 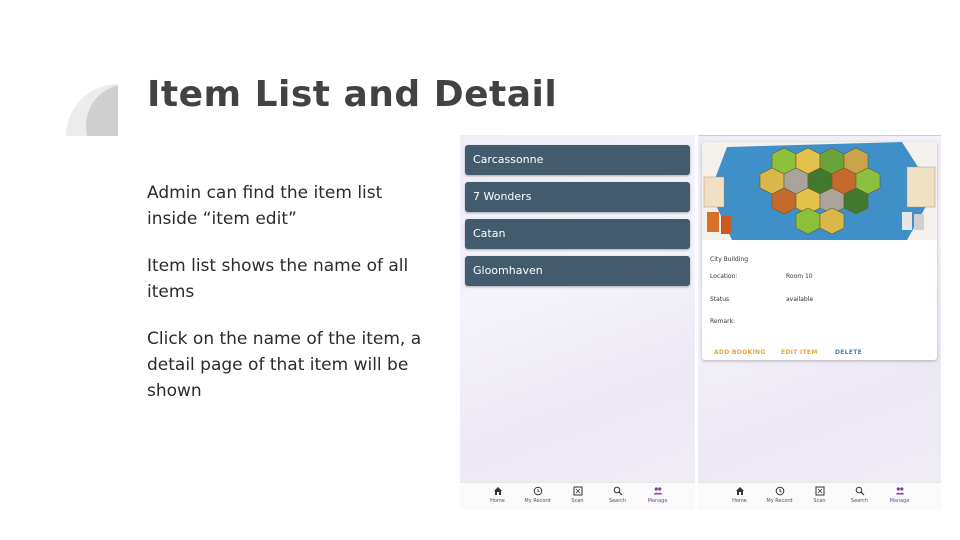 What do you see at coordinates (92, 110) in the screenshot?
I see `decorative-corner-shape` at bounding box center [92, 110].